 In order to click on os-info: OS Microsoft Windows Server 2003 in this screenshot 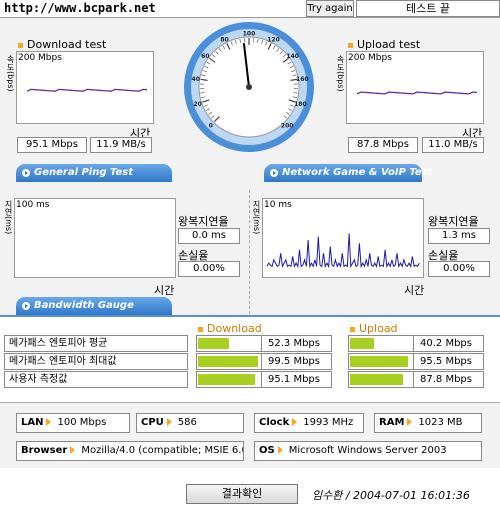, I will do `click(368, 451)`.